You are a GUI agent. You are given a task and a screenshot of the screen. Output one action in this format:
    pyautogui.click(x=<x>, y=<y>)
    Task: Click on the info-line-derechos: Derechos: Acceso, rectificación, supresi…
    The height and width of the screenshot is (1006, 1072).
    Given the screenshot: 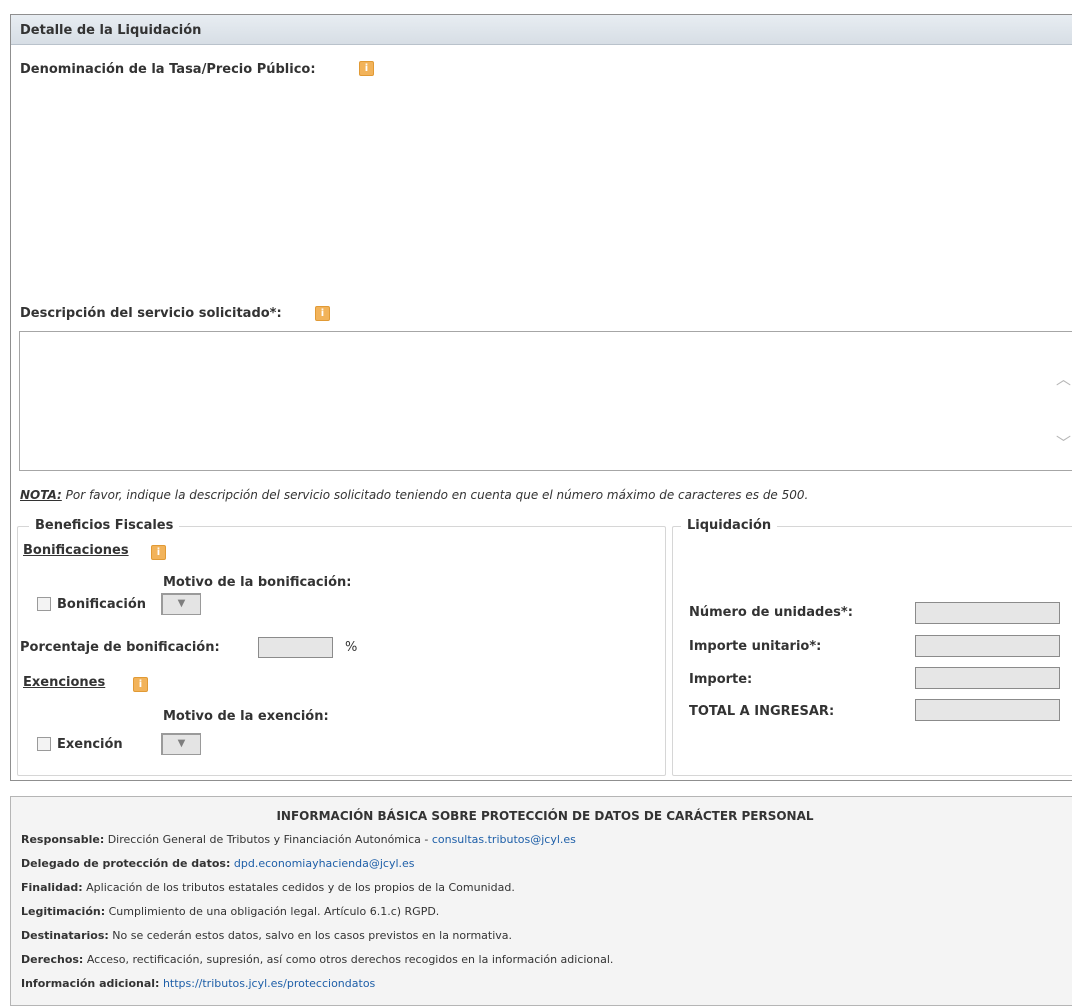 What is the action you would take?
    pyautogui.click(x=317, y=959)
    